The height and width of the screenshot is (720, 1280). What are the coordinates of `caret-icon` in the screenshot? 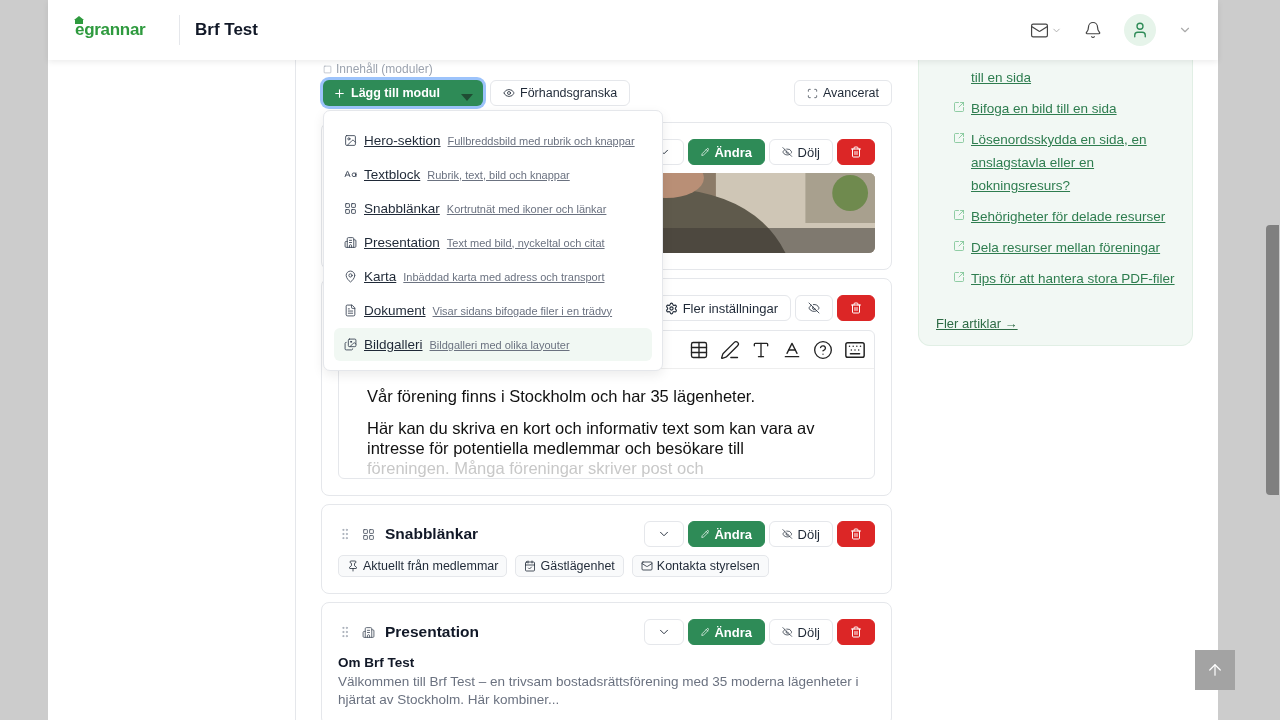 It's located at (467, 97).